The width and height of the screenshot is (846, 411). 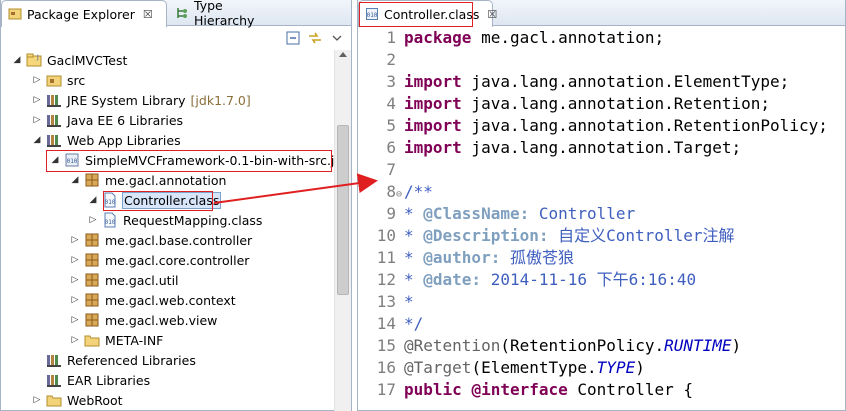 I want to click on tree-item: ◢ J GaclMVCTest, so click(x=69, y=60).